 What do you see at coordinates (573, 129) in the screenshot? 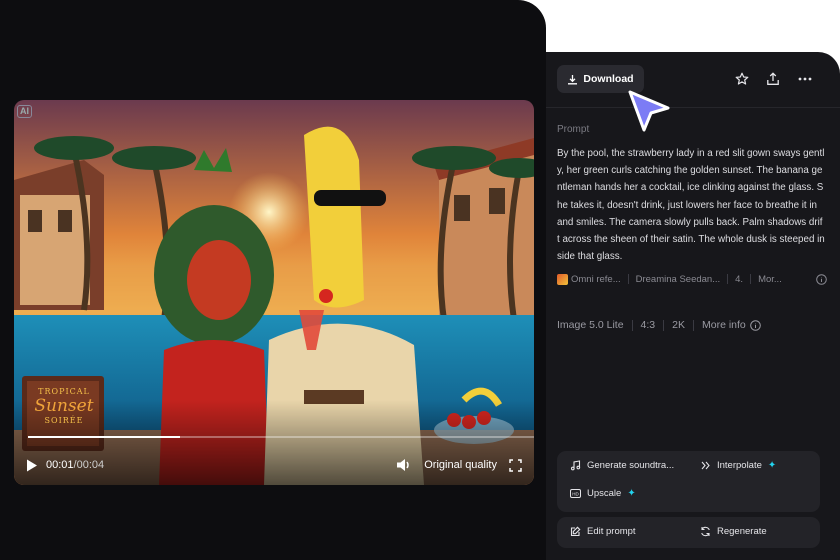
I see `prompt-label: Prompt` at bounding box center [573, 129].